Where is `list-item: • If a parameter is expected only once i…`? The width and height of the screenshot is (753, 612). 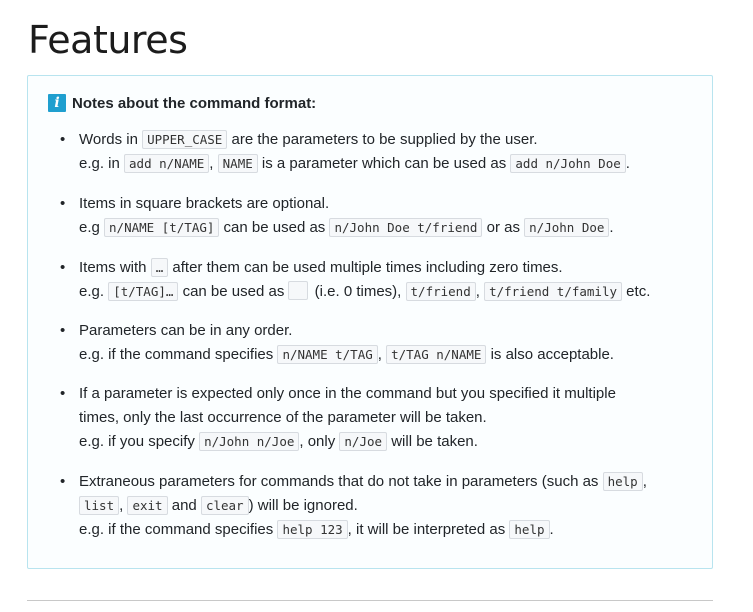
list-item: • If a parameter is expected only once i… is located at coordinates (375, 426).